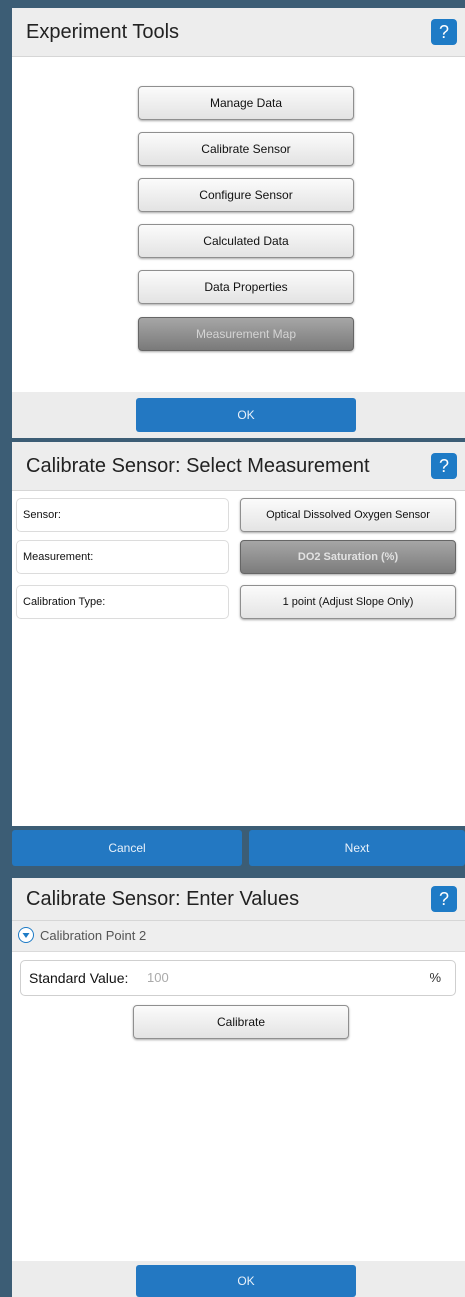 This screenshot has height=1297, width=465. What do you see at coordinates (122, 515) in the screenshot?
I see `sensor-label: Sensor:` at bounding box center [122, 515].